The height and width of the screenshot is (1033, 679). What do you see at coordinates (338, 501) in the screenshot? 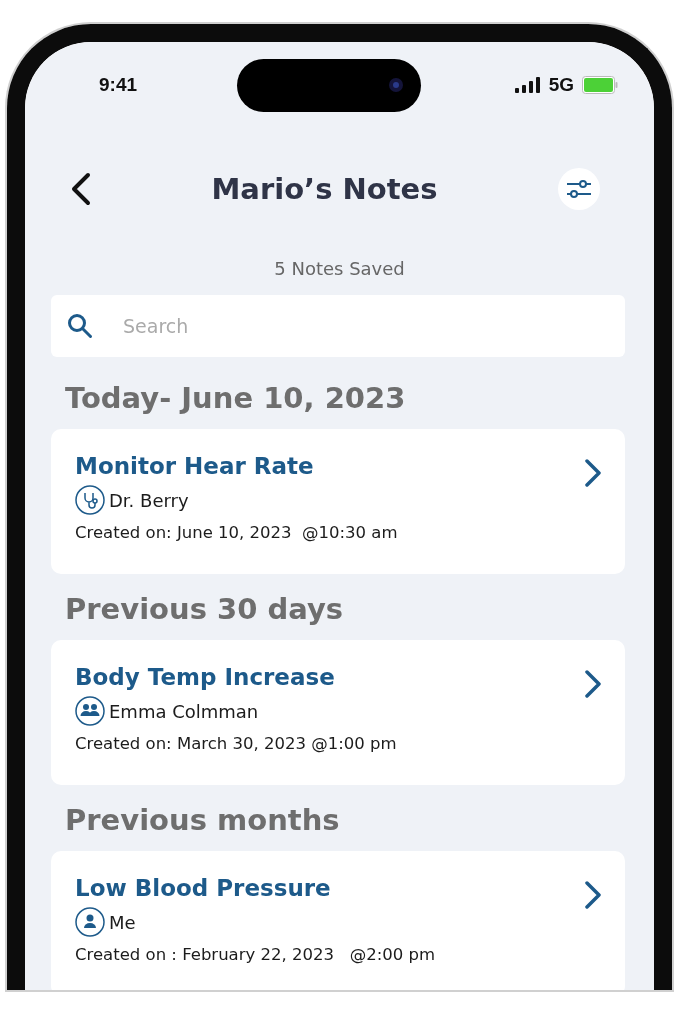
I see `note-card: Monitor Hear Rate Dr. Berry Created on: June 10, 2023 @10:30 am` at bounding box center [338, 501].